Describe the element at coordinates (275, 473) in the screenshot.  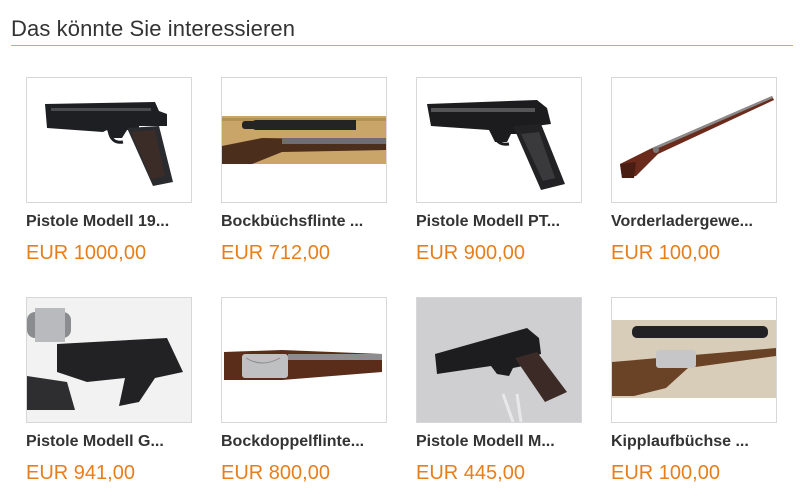
I see `product-price: EUR 800,00` at that location.